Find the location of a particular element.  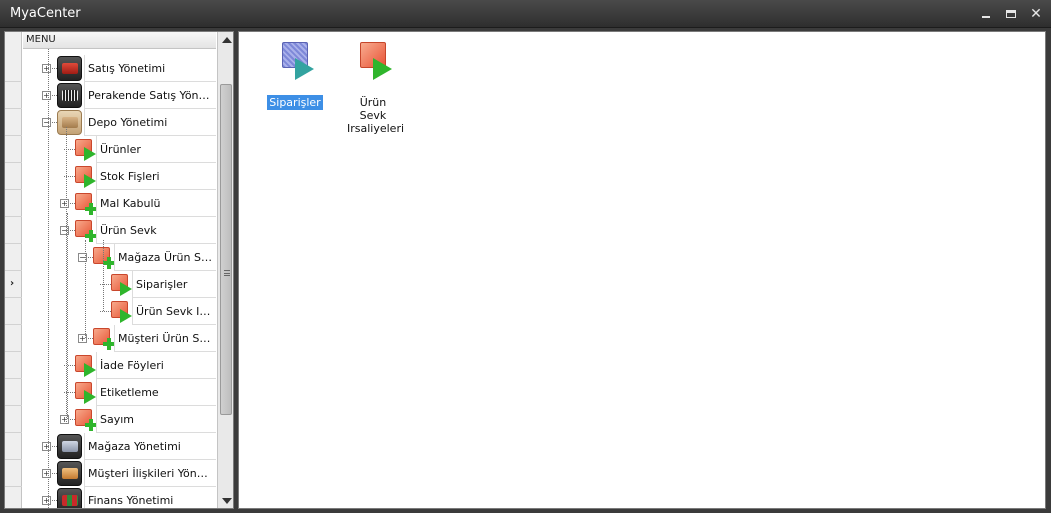

tree-node-cell: Müşteri Ürün Sevk is located at coordinates (165, 338).